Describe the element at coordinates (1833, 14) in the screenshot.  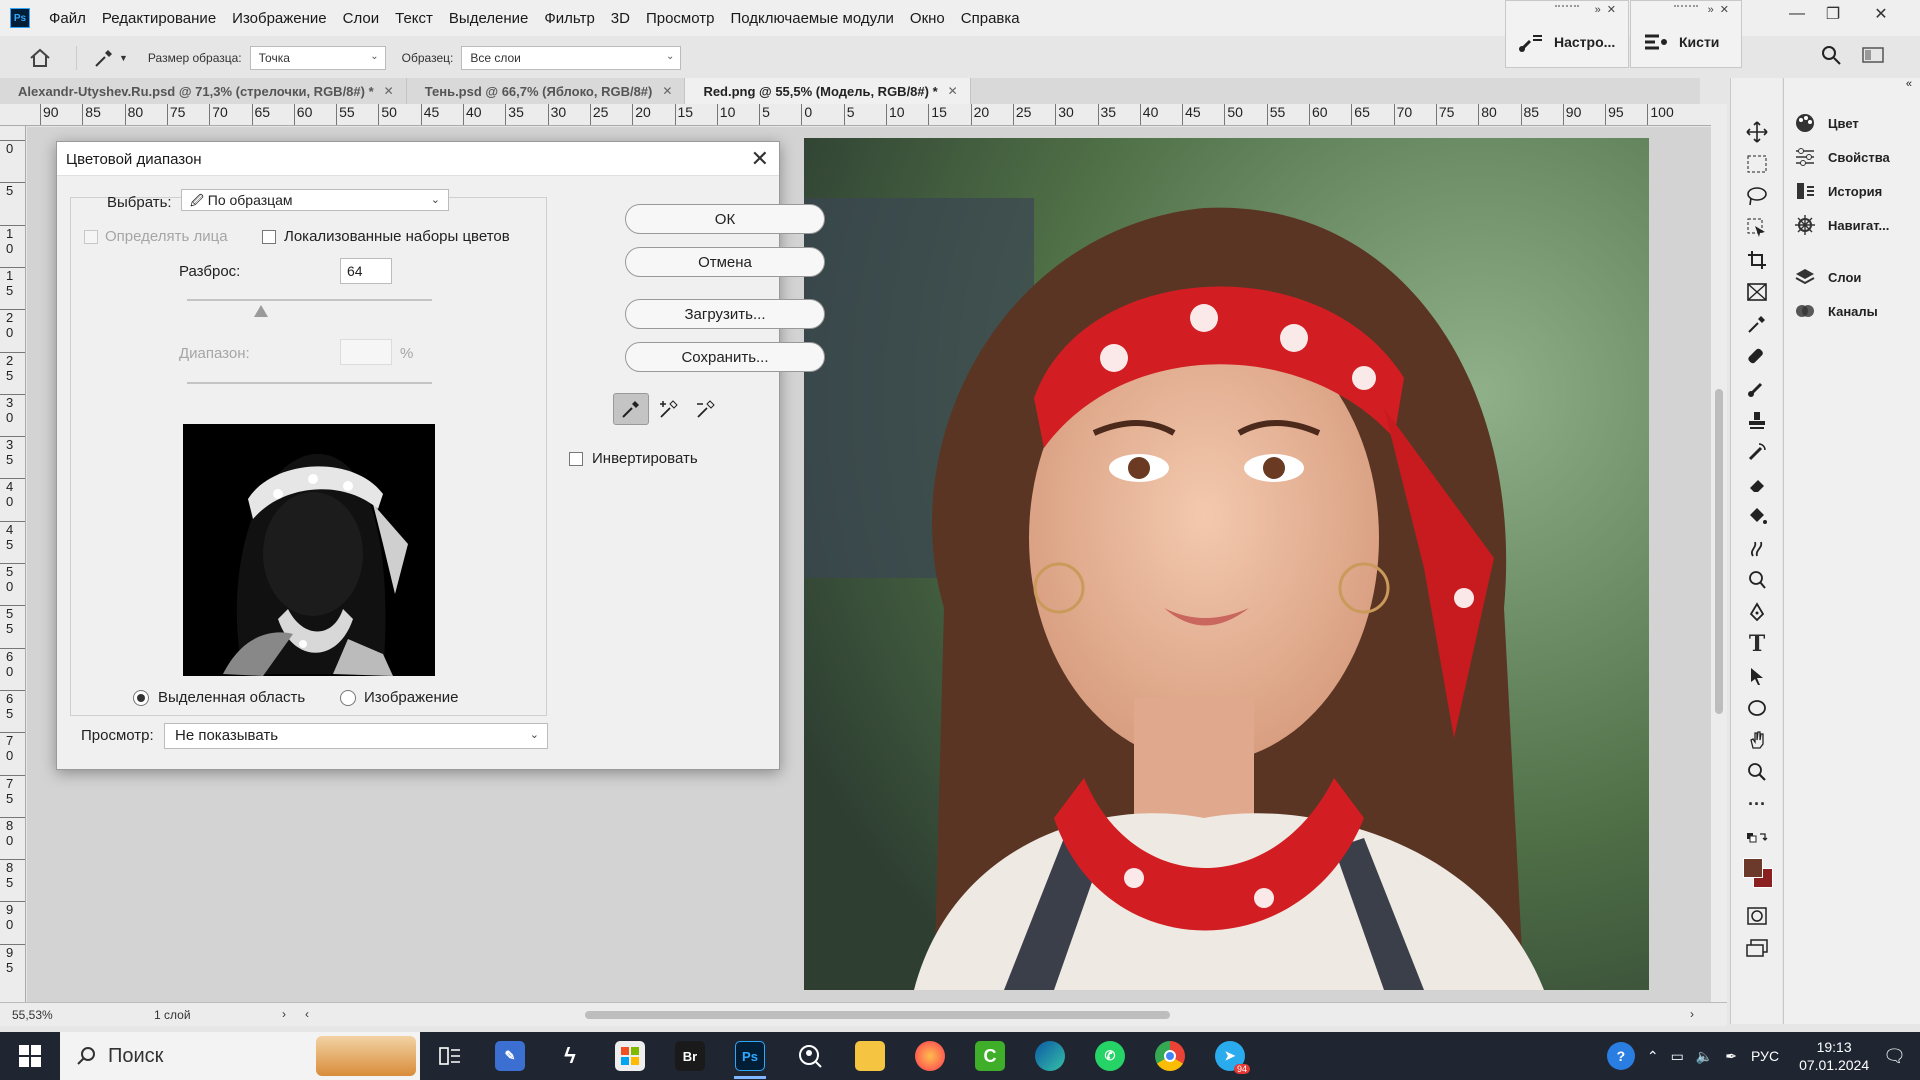
I see `maximize-button: ❐` at that location.